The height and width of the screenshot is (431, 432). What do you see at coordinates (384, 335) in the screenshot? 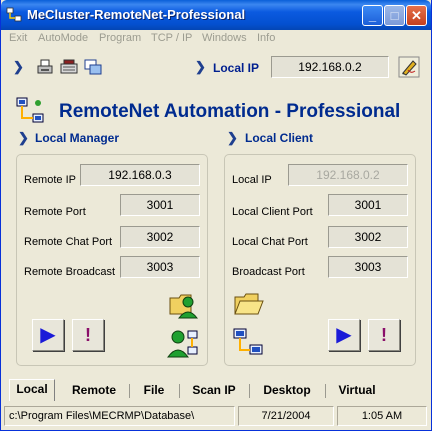
I see `client-alert-button: !` at bounding box center [384, 335].